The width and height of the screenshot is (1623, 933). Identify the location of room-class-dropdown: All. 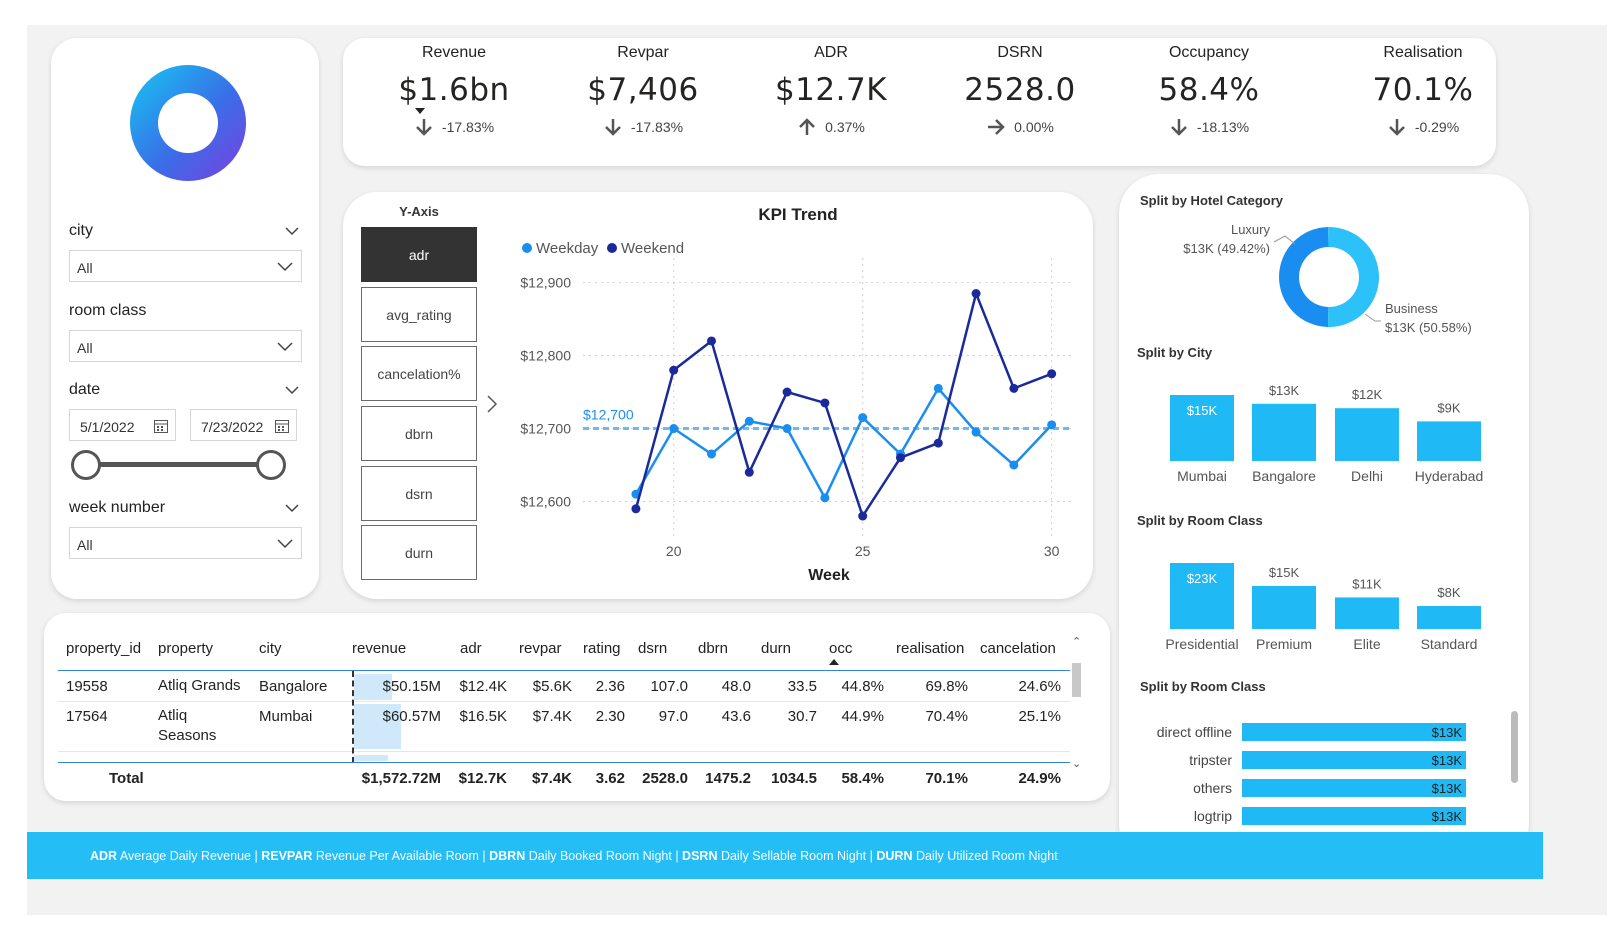
(185, 346).